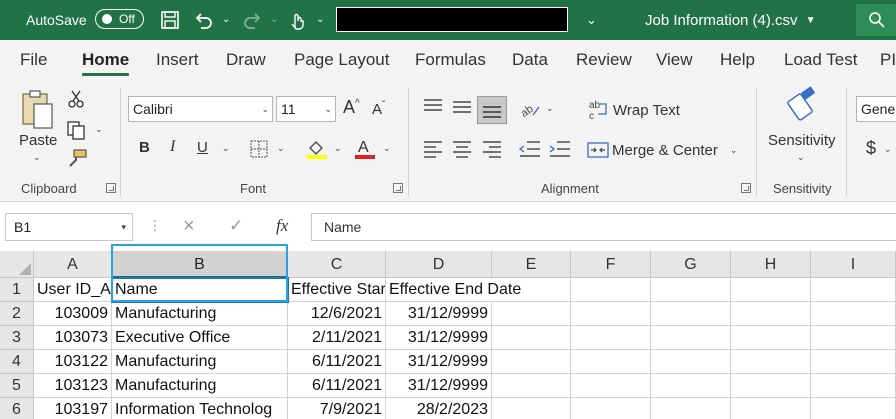 The width and height of the screenshot is (896, 419). Describe the element at coordinates (462, 108) in the screenshot. I see `align-middle-icon` at that location.